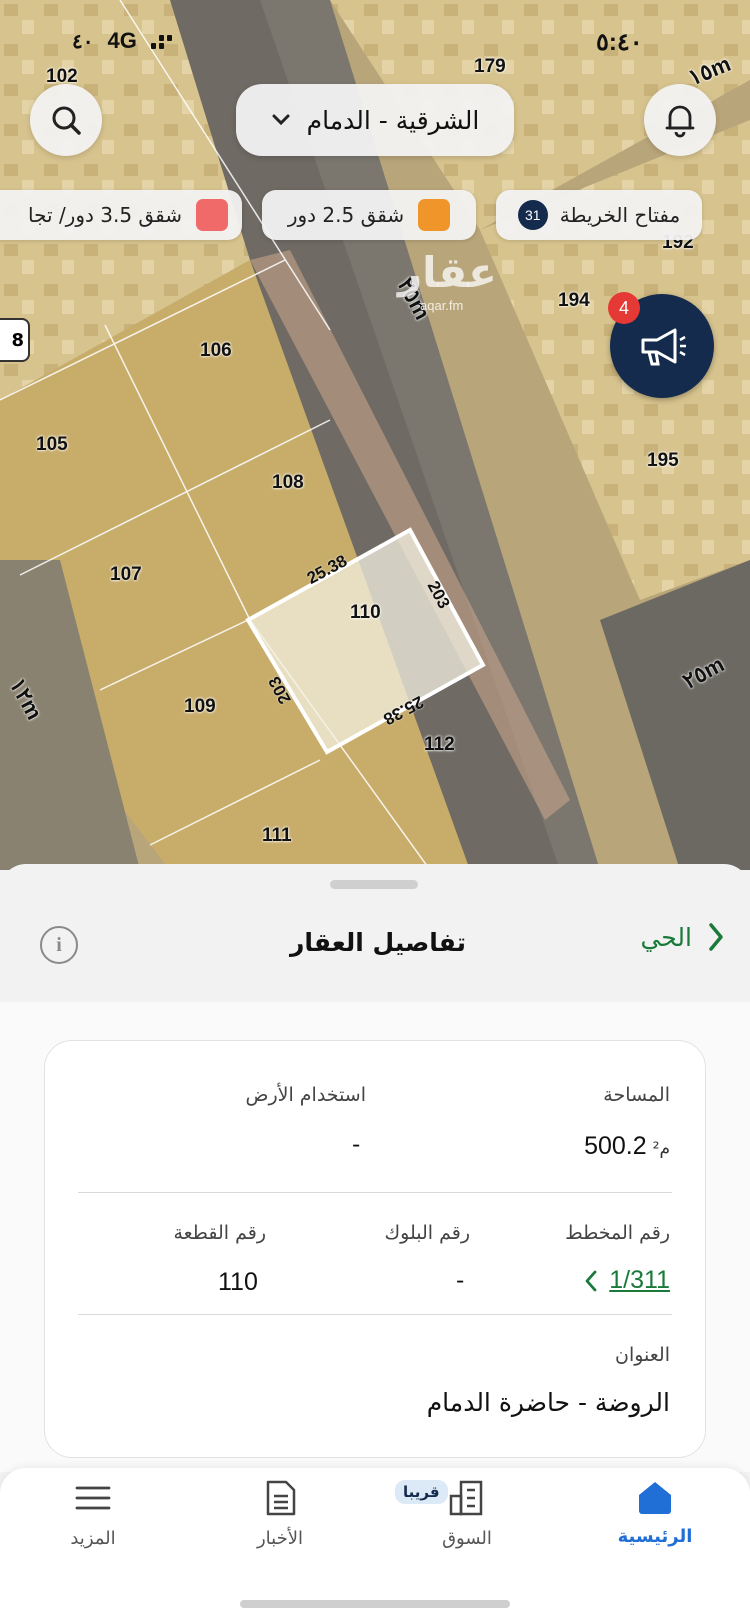 The image size is (750, 1621). Describe the element at coordinates (619, 42) in the screenshot. I see `status-time: ٥:٤٠` at that location.